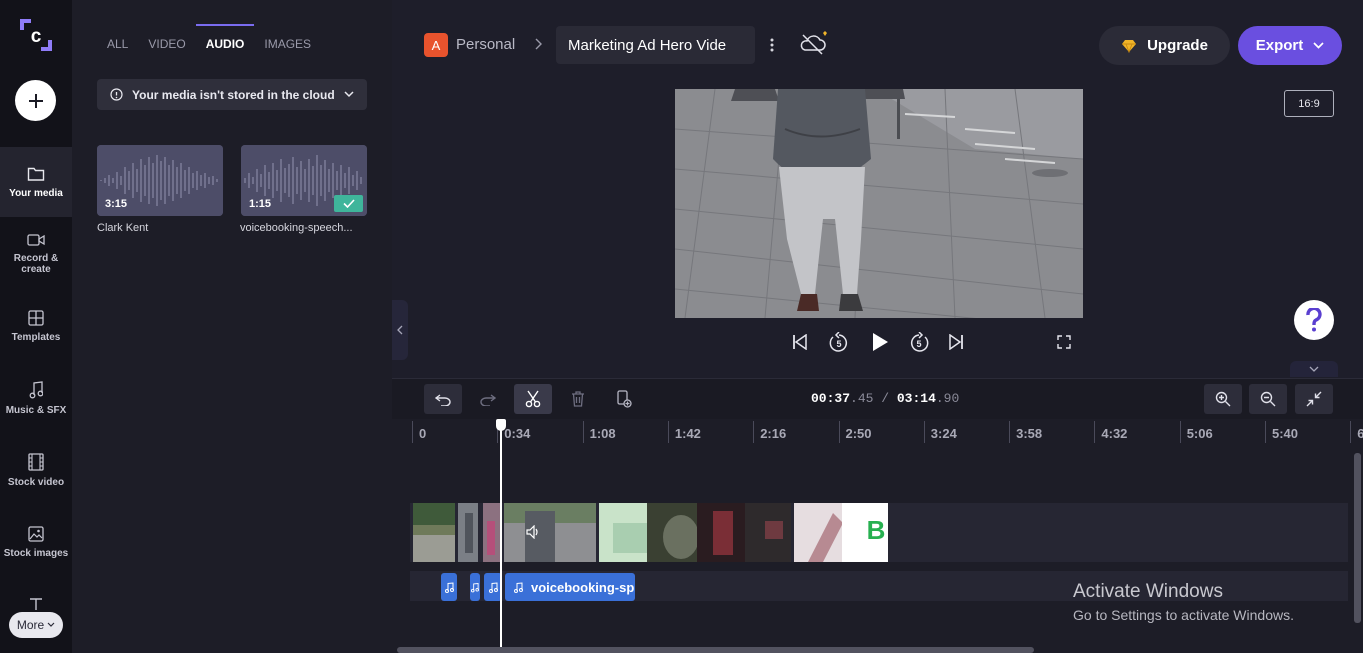 The height and width of the screenshot is (653, 1363). I want to click on rail-item-music-sfx: Music & SFX, so click(36, 398).